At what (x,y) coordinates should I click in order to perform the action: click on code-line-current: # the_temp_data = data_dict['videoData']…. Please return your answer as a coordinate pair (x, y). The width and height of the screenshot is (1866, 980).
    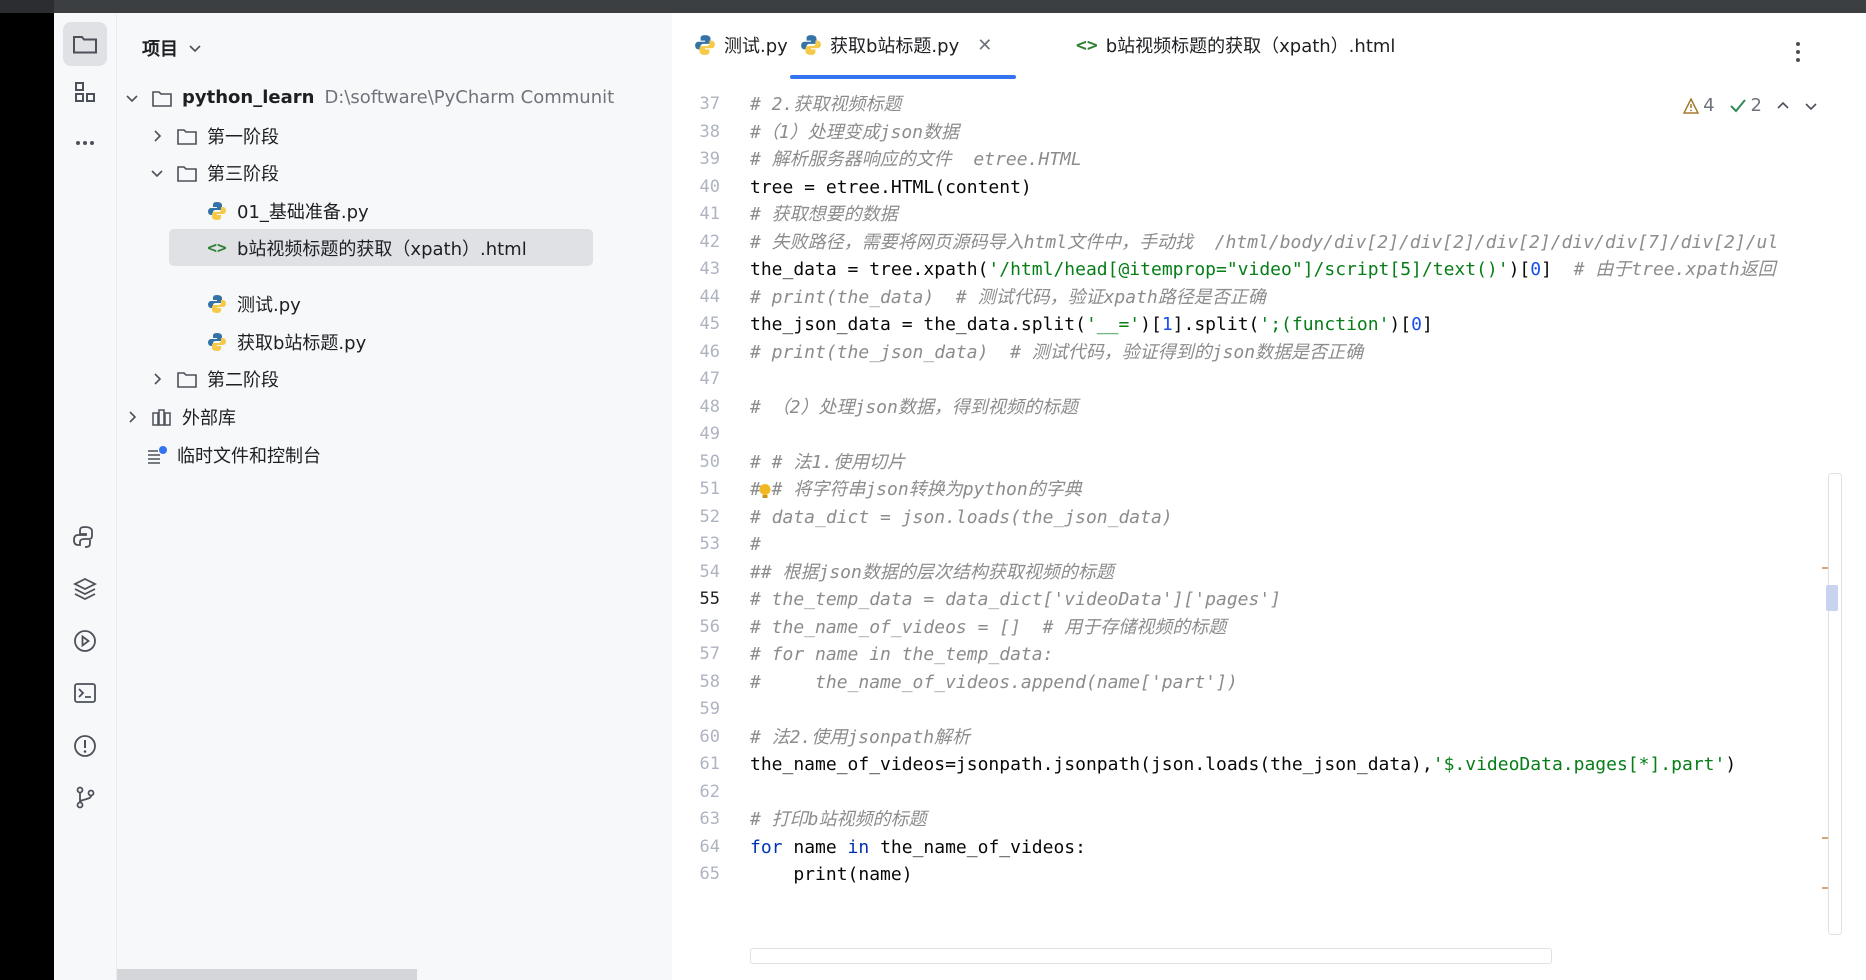
    Looking at the image, I should click on (1300, 600).